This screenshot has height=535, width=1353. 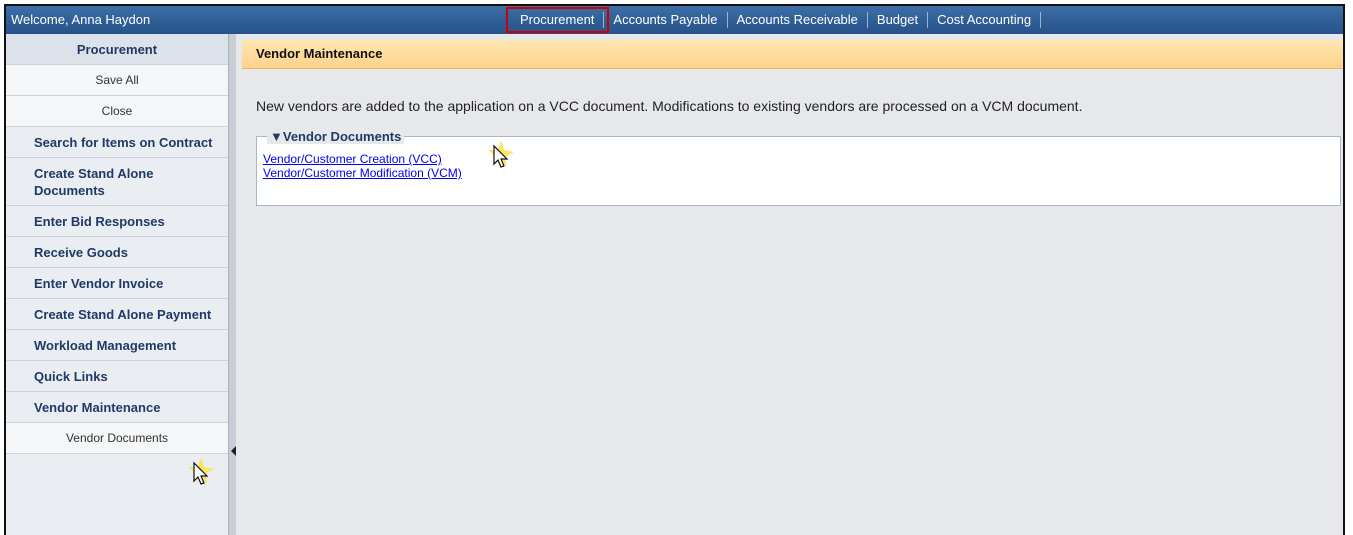 What do you see at coordinates (117, 345) in the screenshot?
I see `sidebar-item-workload-management: Workload Management` at bounding box center [117, 345].